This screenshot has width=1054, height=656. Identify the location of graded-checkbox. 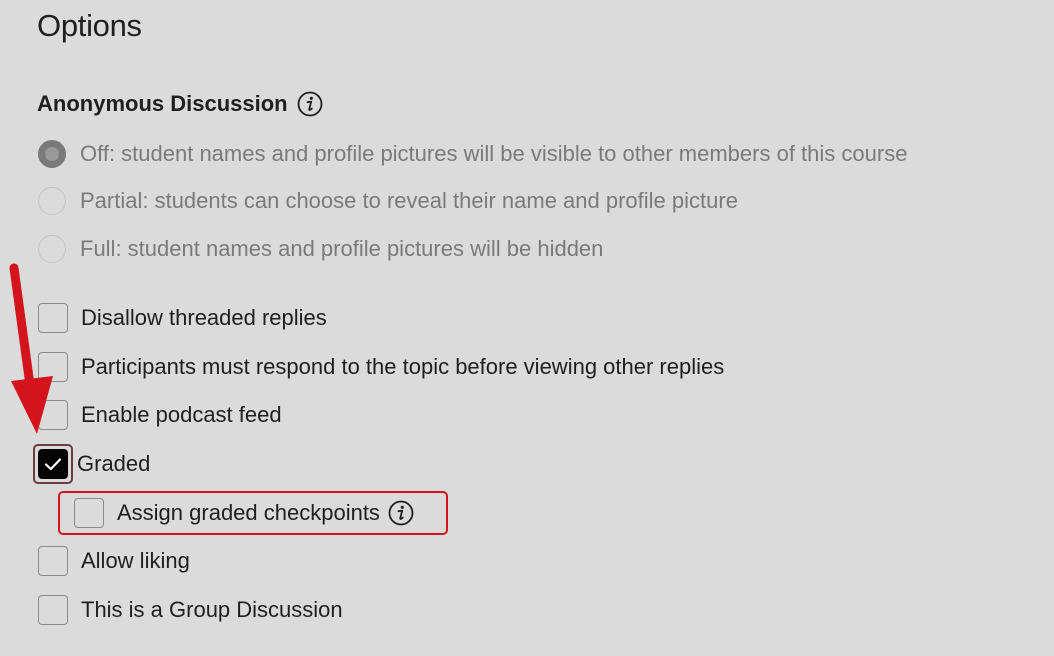
(53, 464).